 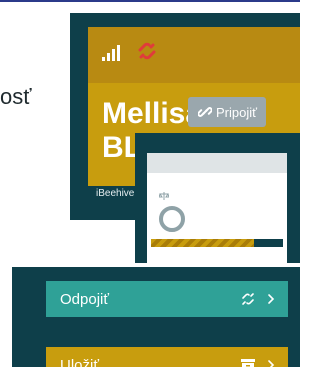 I want to click on device-card-header, so click(x=194, y=55).